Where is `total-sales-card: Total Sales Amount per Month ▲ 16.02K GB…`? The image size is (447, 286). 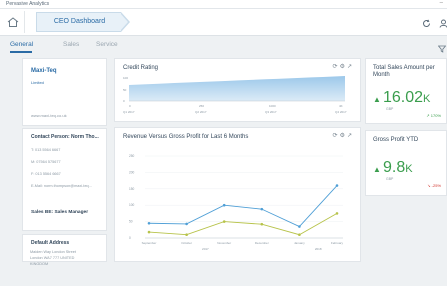 total-sales-card: Total Sales Amount per Month ▲ 16.02K GB… is located at coordinates (406, 91).